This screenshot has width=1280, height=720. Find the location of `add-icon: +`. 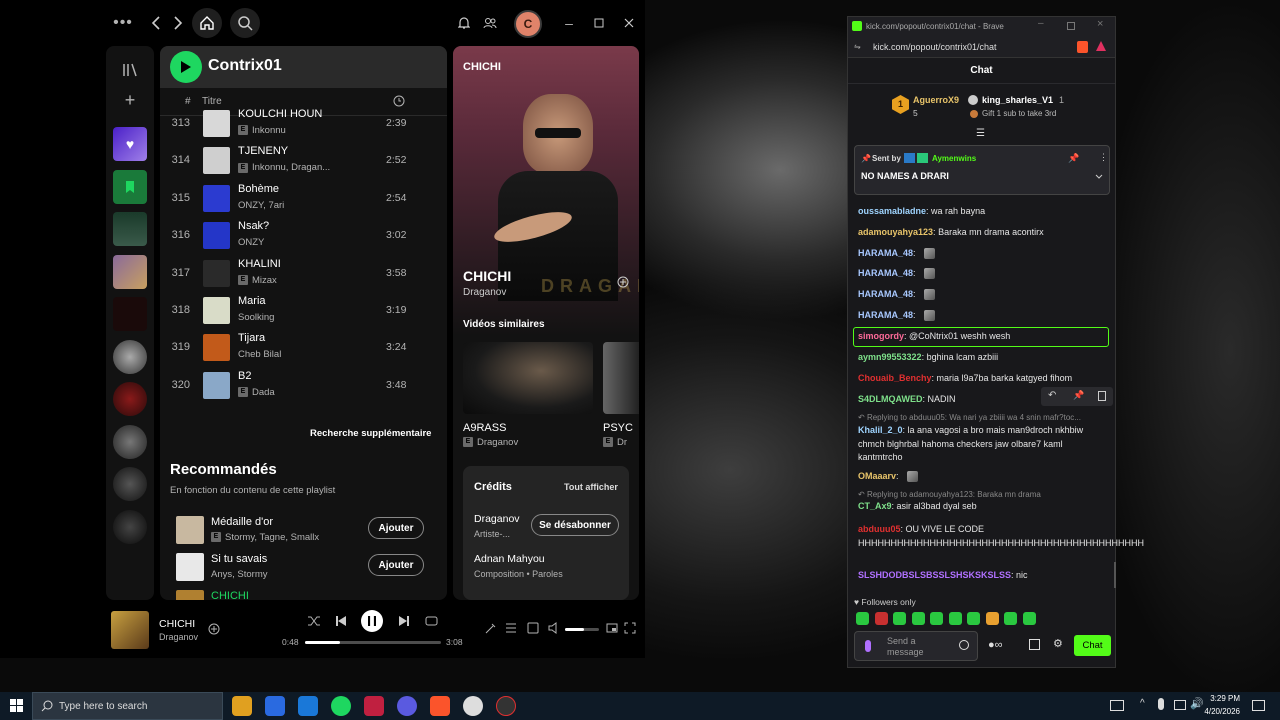

add-icon: + is located at coordinates (130, 100).